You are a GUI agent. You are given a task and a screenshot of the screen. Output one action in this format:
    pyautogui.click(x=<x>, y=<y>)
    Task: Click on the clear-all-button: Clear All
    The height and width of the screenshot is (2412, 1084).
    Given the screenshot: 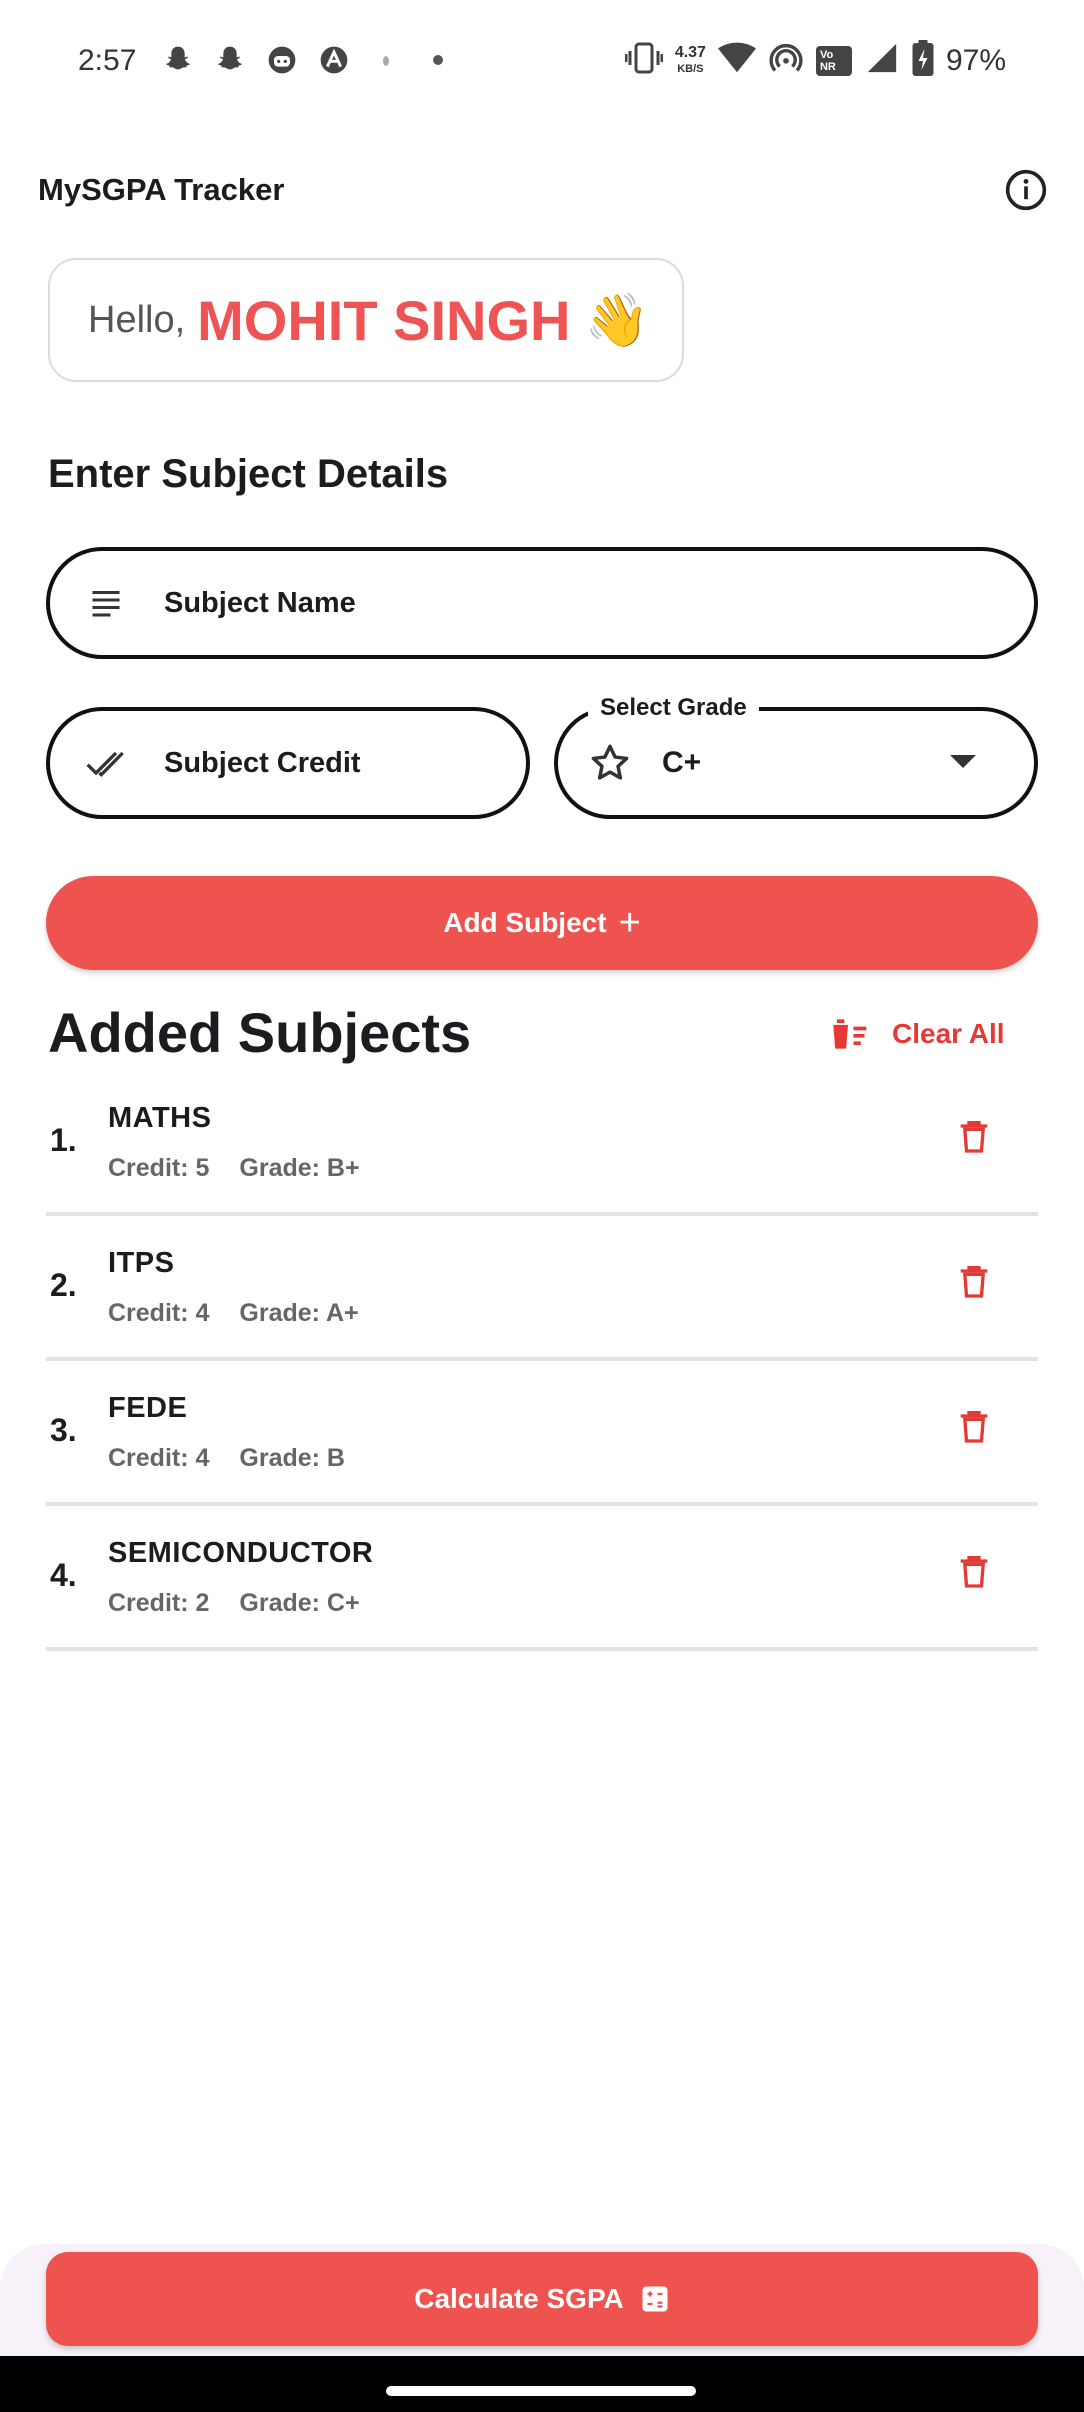 What is the action you would take?
    pyautogui.click(x=915, y=1034)
    